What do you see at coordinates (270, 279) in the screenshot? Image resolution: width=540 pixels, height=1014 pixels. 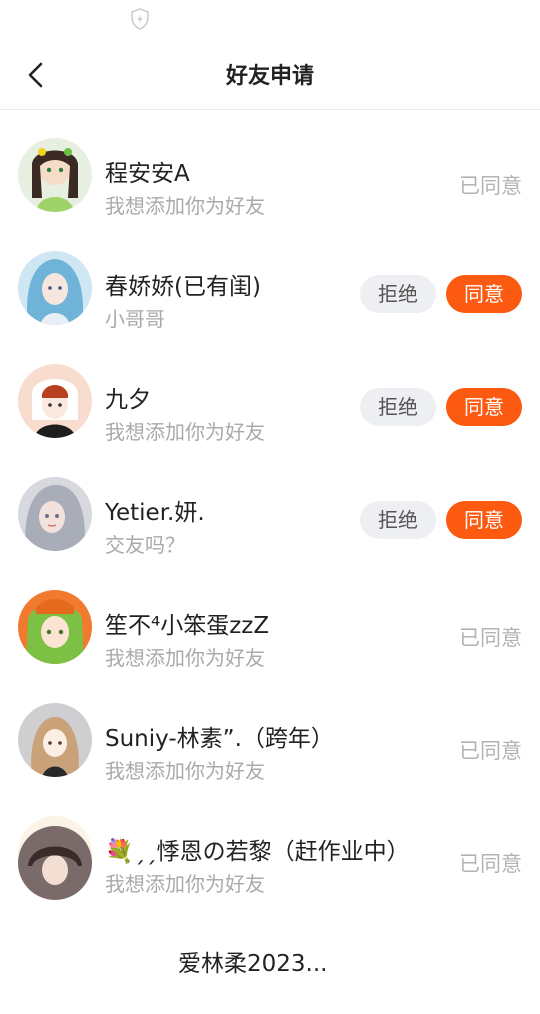 I see `friend-request-item: 春娇娇(已有闺) 小哥哥 拒绝 同意` at bounding box center [270, 279].